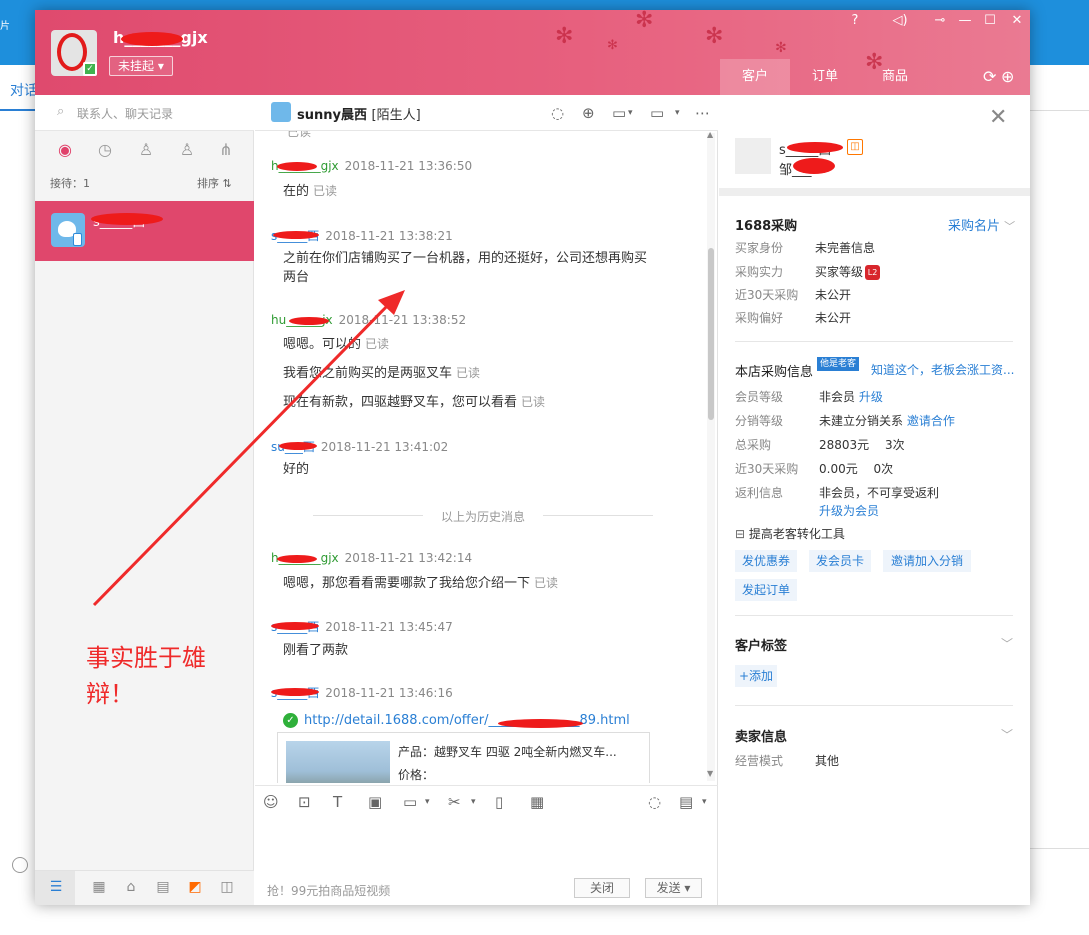 Image resolution: width=1089 pixels, height=935 pixels. I want to click on verified-icon: ✓, so click(290, 720).